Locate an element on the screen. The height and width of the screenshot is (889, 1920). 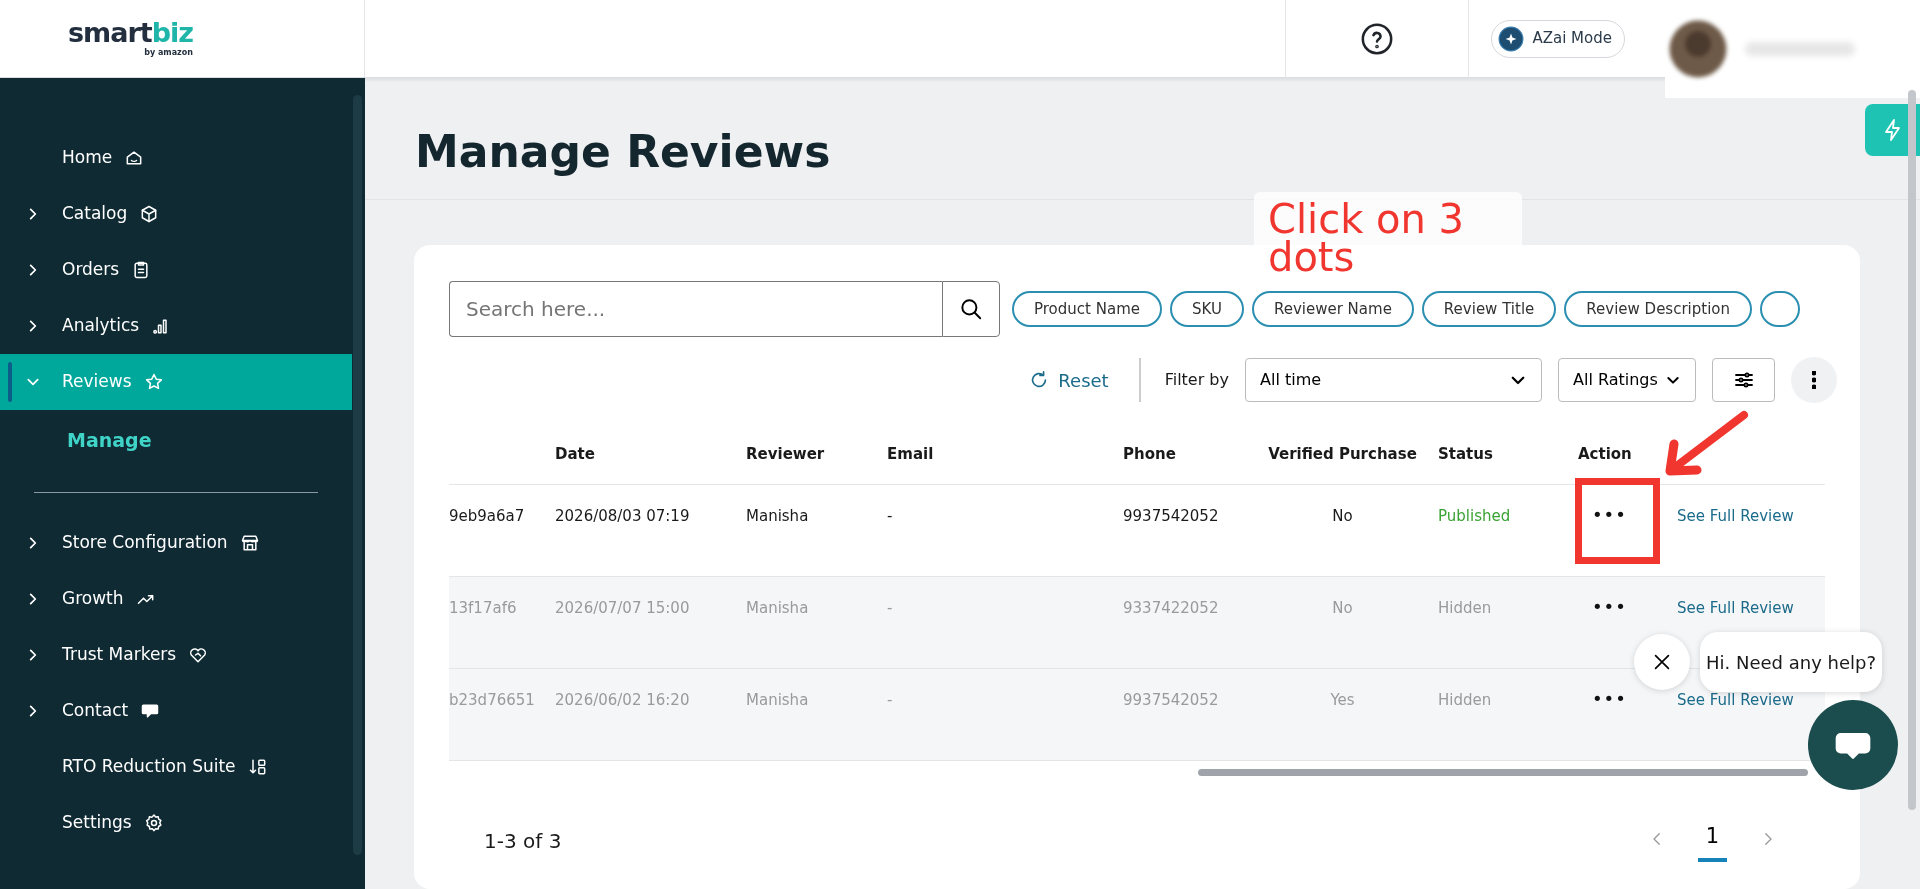
avatar is located at coordinates (1698, 49).